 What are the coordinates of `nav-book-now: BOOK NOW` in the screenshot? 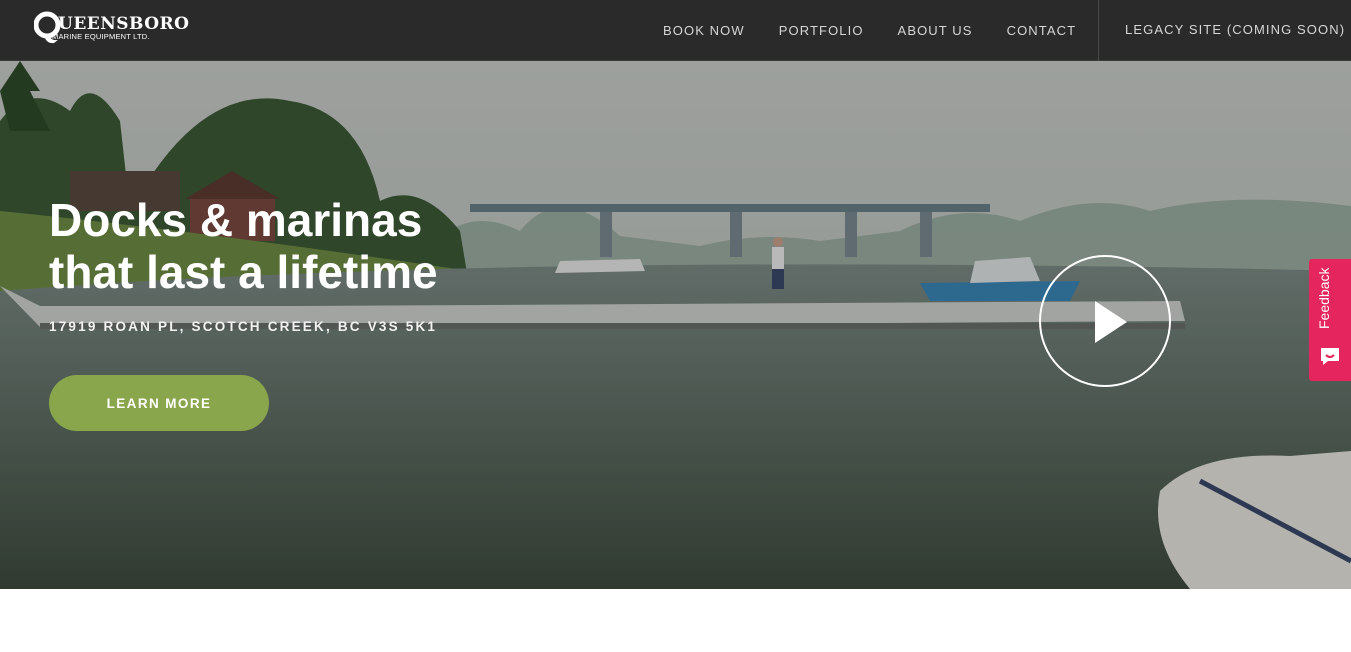 It's located at (704, 30).